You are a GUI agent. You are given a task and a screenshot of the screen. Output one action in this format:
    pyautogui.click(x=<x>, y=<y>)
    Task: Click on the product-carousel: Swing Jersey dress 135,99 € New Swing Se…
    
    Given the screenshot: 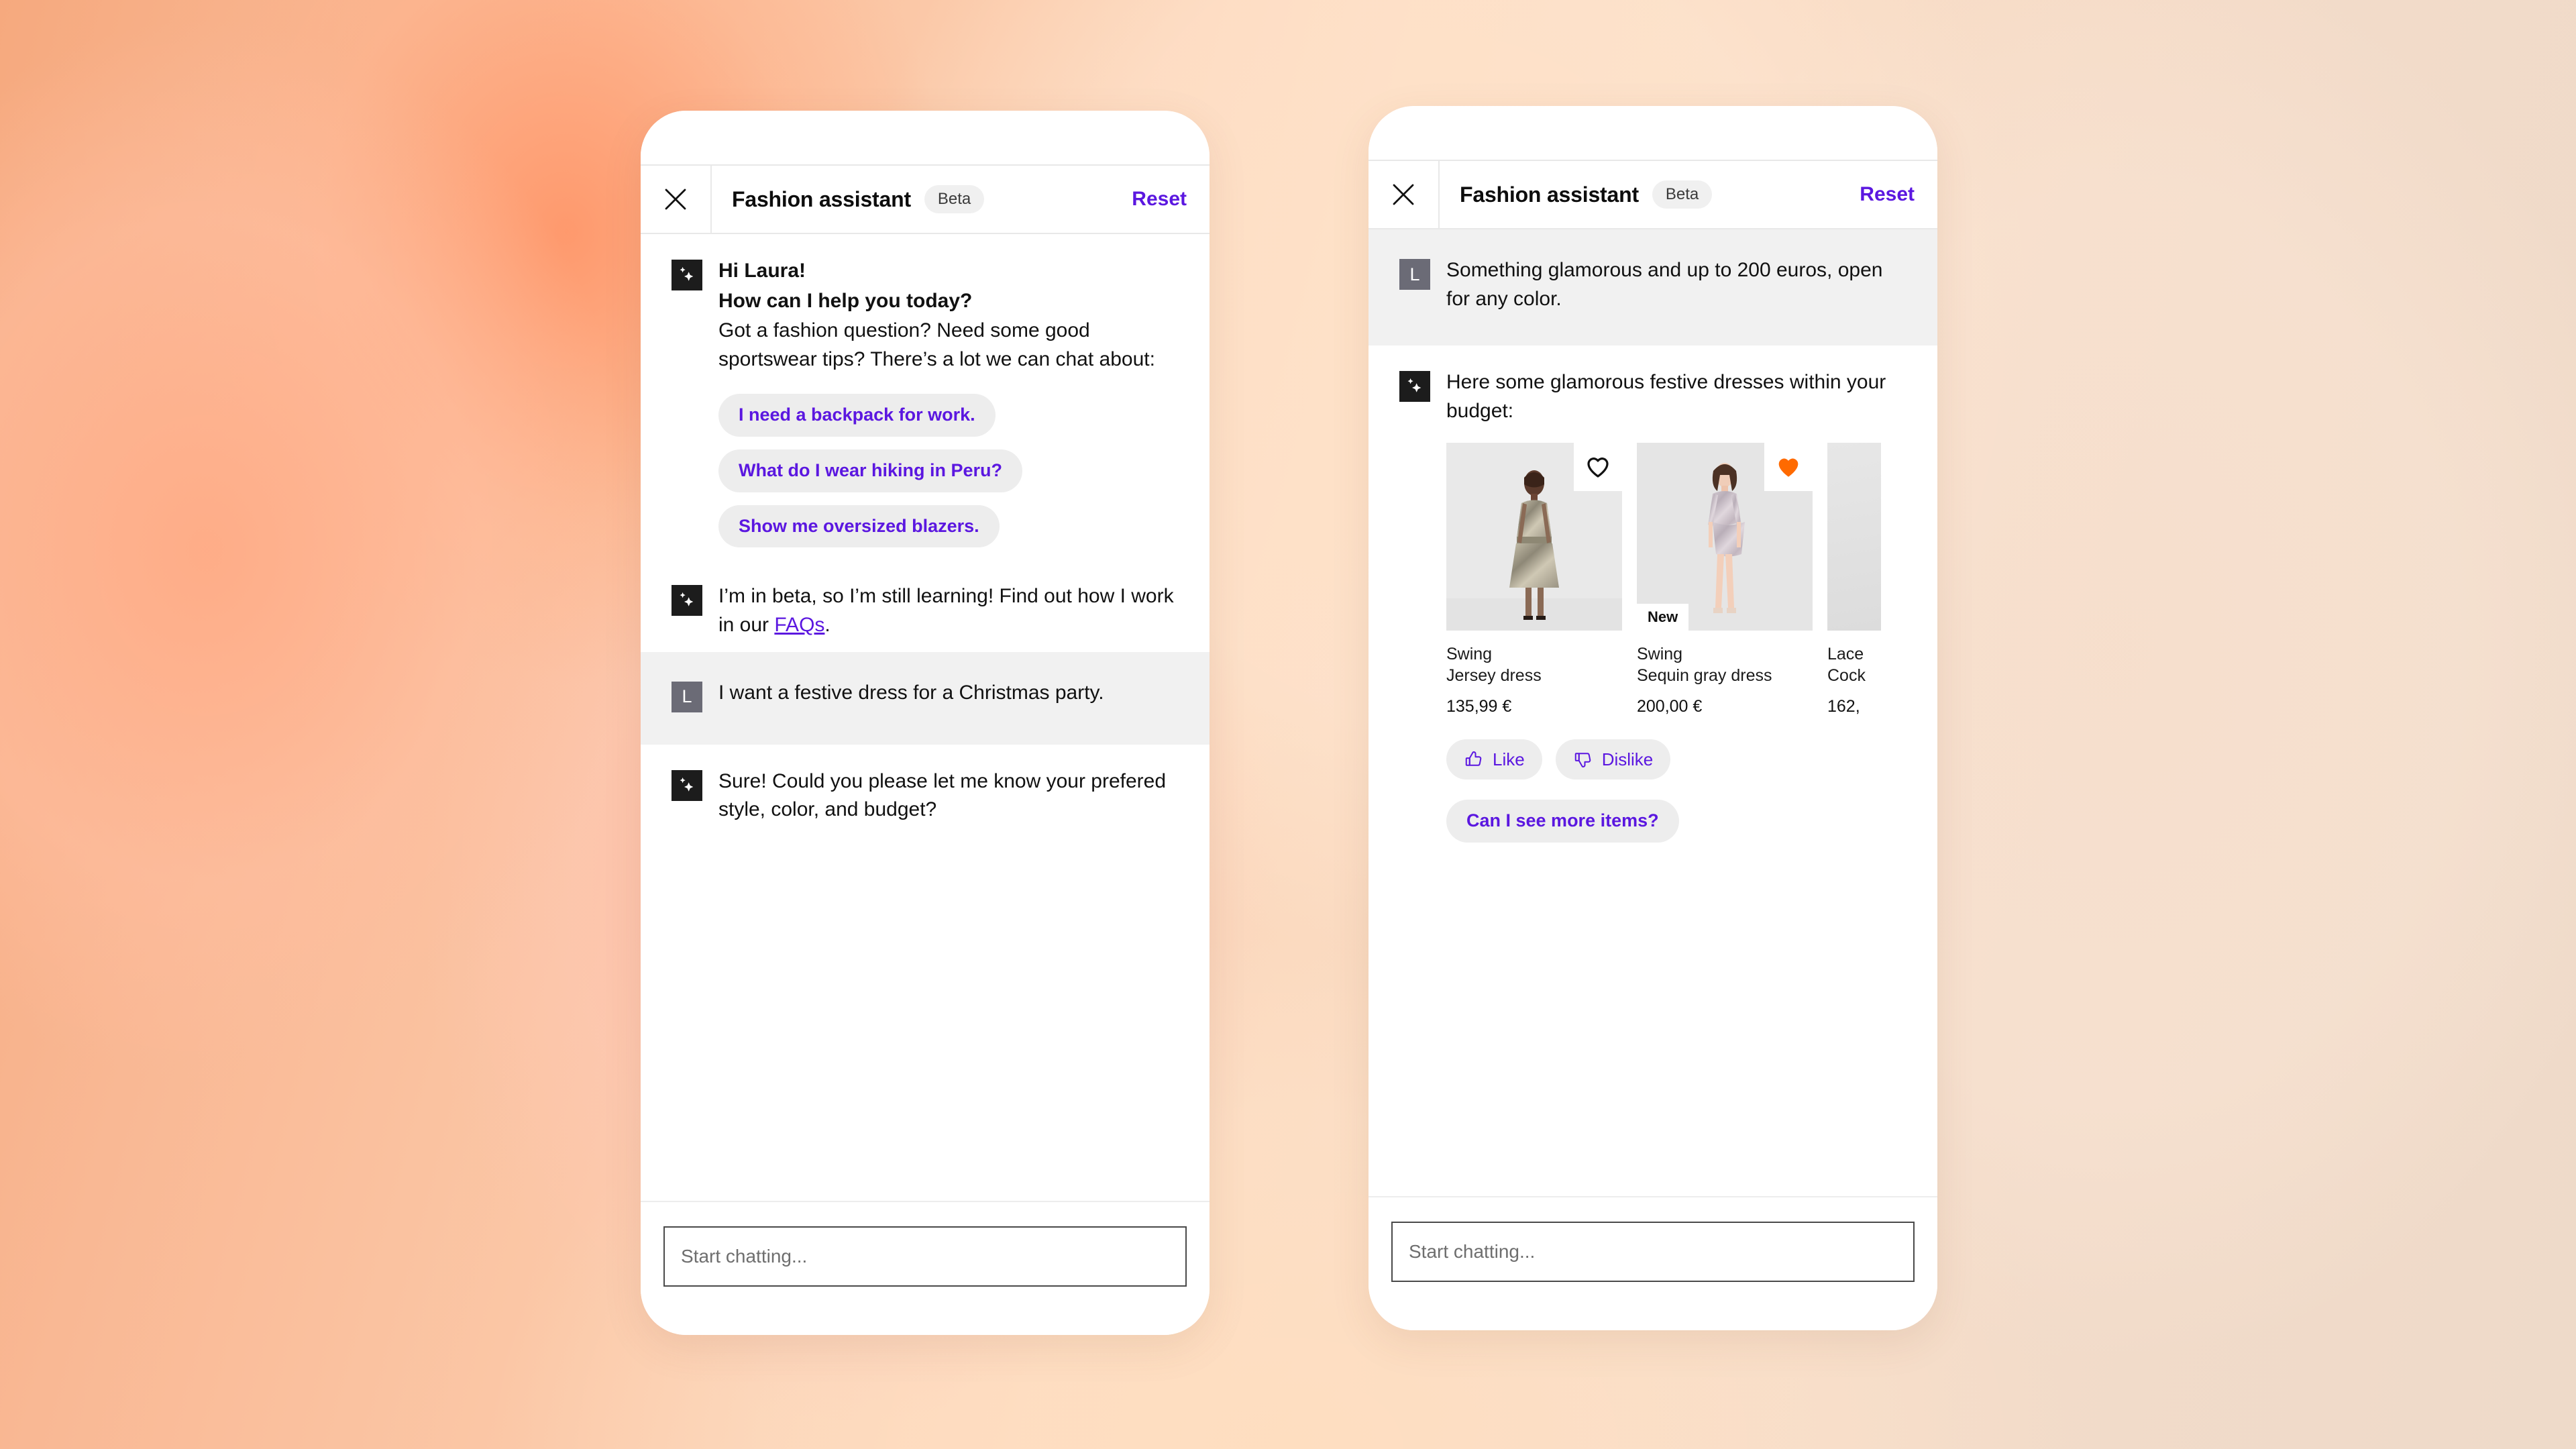 What is the action you would take?
    pyautogui.click(x=1676, y=579)
    